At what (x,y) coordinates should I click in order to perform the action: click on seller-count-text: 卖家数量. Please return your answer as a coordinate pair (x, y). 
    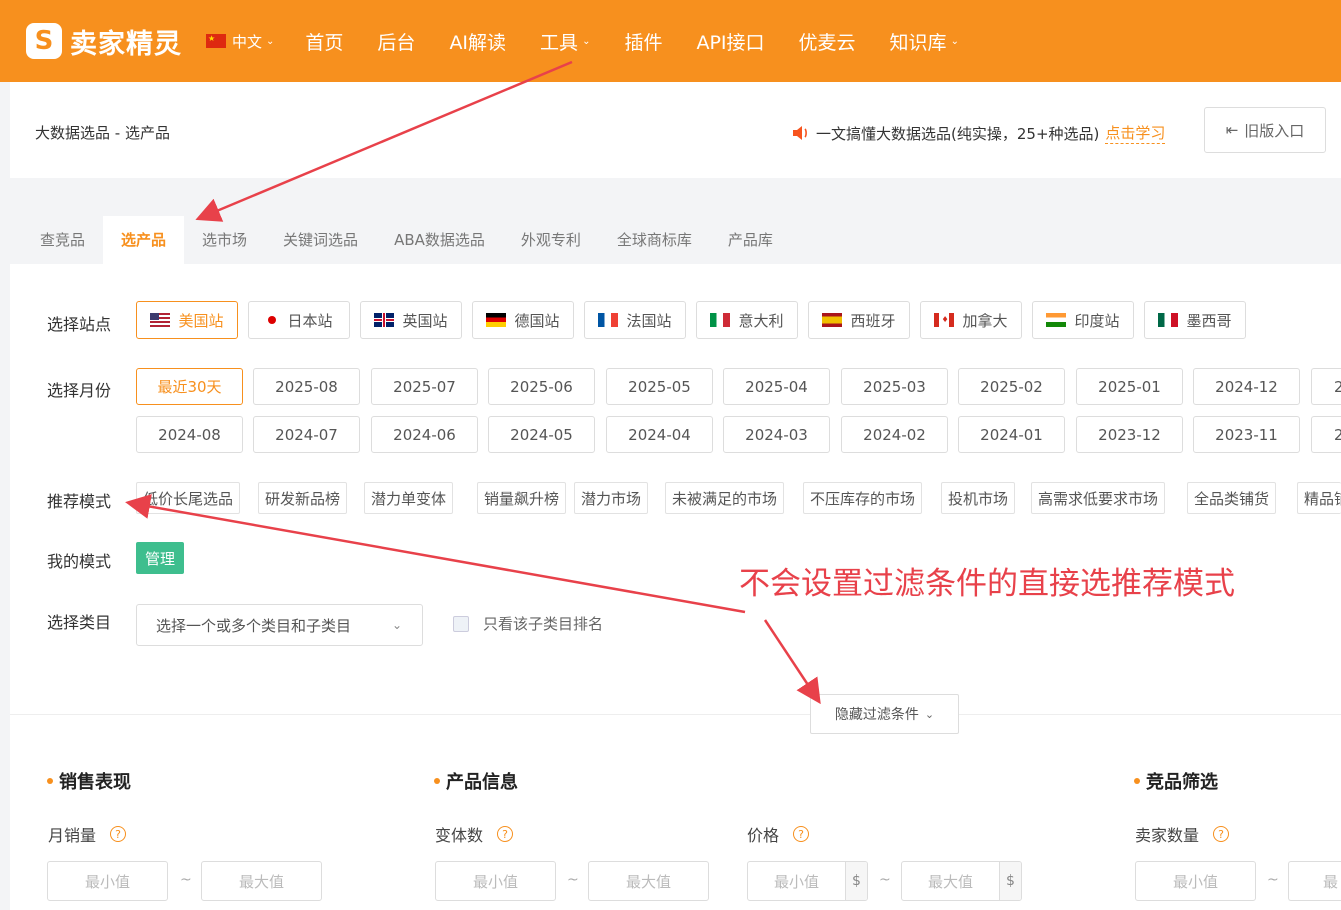
    Looking at the image, I should click on (1167, 835).